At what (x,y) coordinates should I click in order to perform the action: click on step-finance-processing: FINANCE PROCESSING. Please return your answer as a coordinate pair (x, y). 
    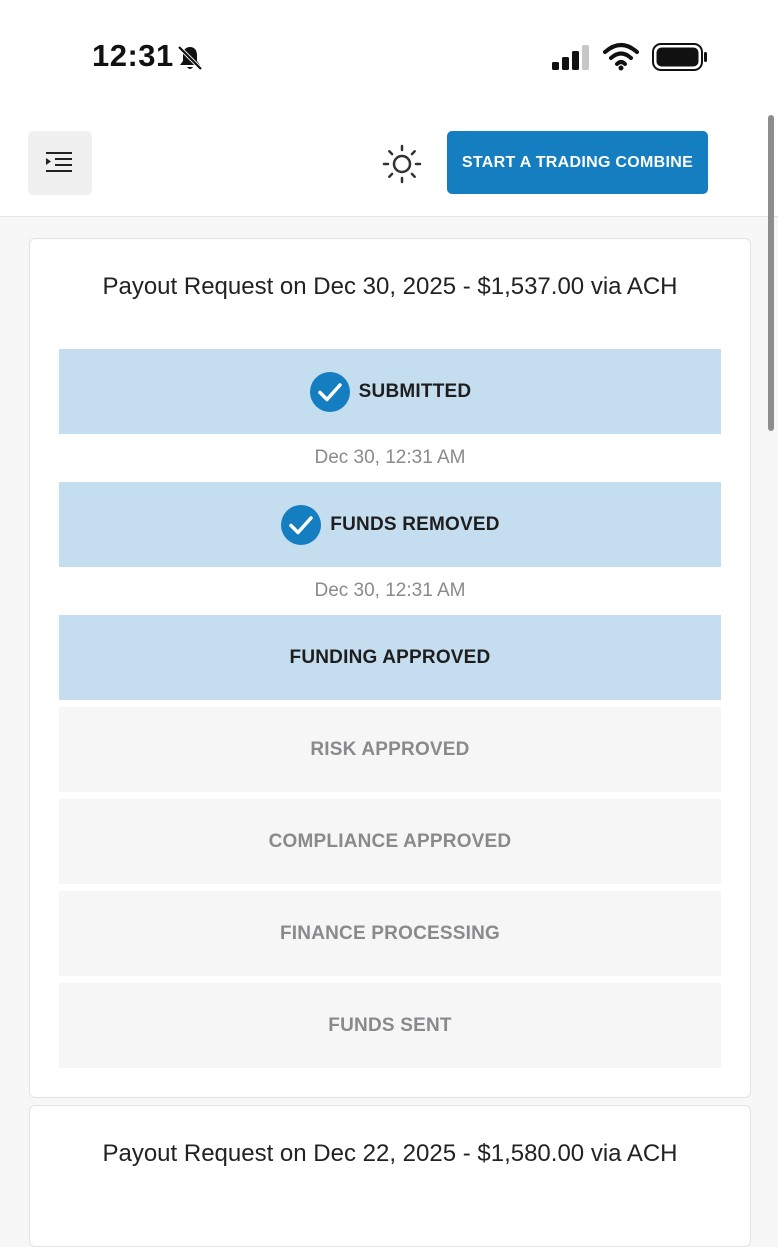
    Looking at the image, I should click on (390, 933).